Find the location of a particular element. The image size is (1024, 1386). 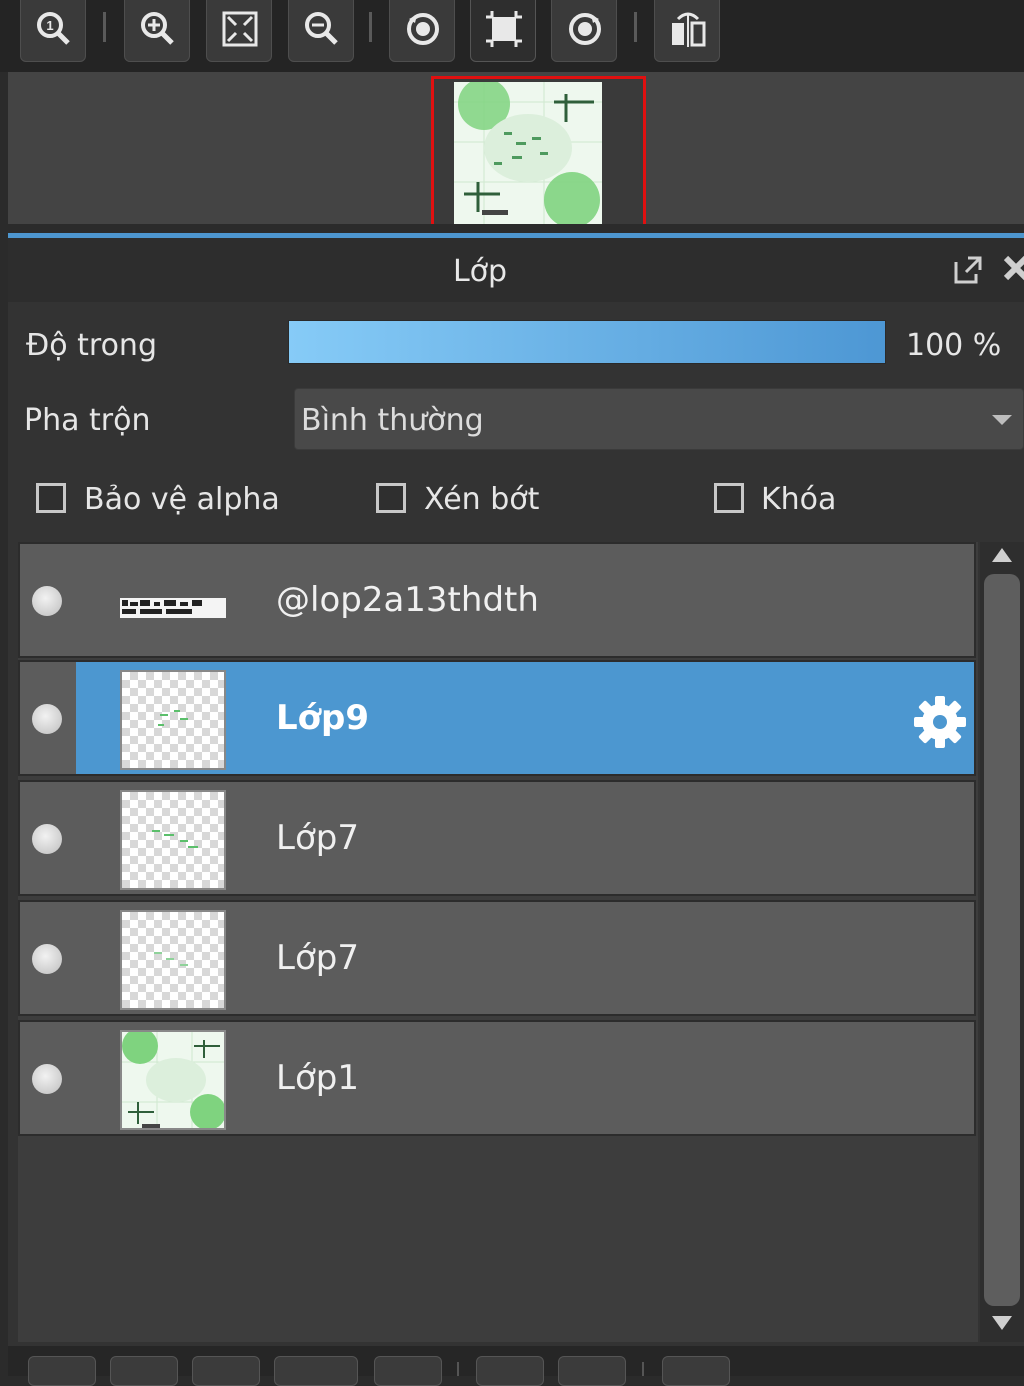

zoom-out-icon is located at coordinates (321, 28).